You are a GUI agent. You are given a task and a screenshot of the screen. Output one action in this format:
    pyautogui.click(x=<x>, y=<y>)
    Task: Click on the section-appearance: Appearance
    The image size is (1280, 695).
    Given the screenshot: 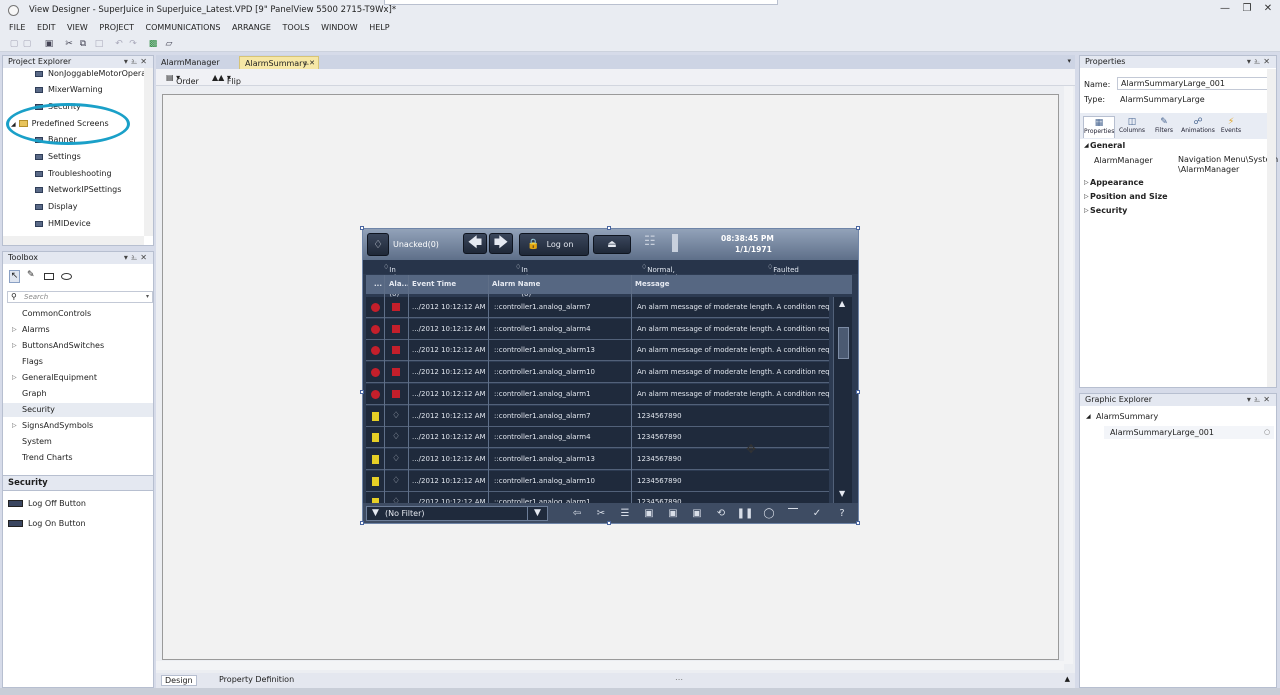 What is the action you would take?
    pyautogui.click(x=1117, y=182)
    